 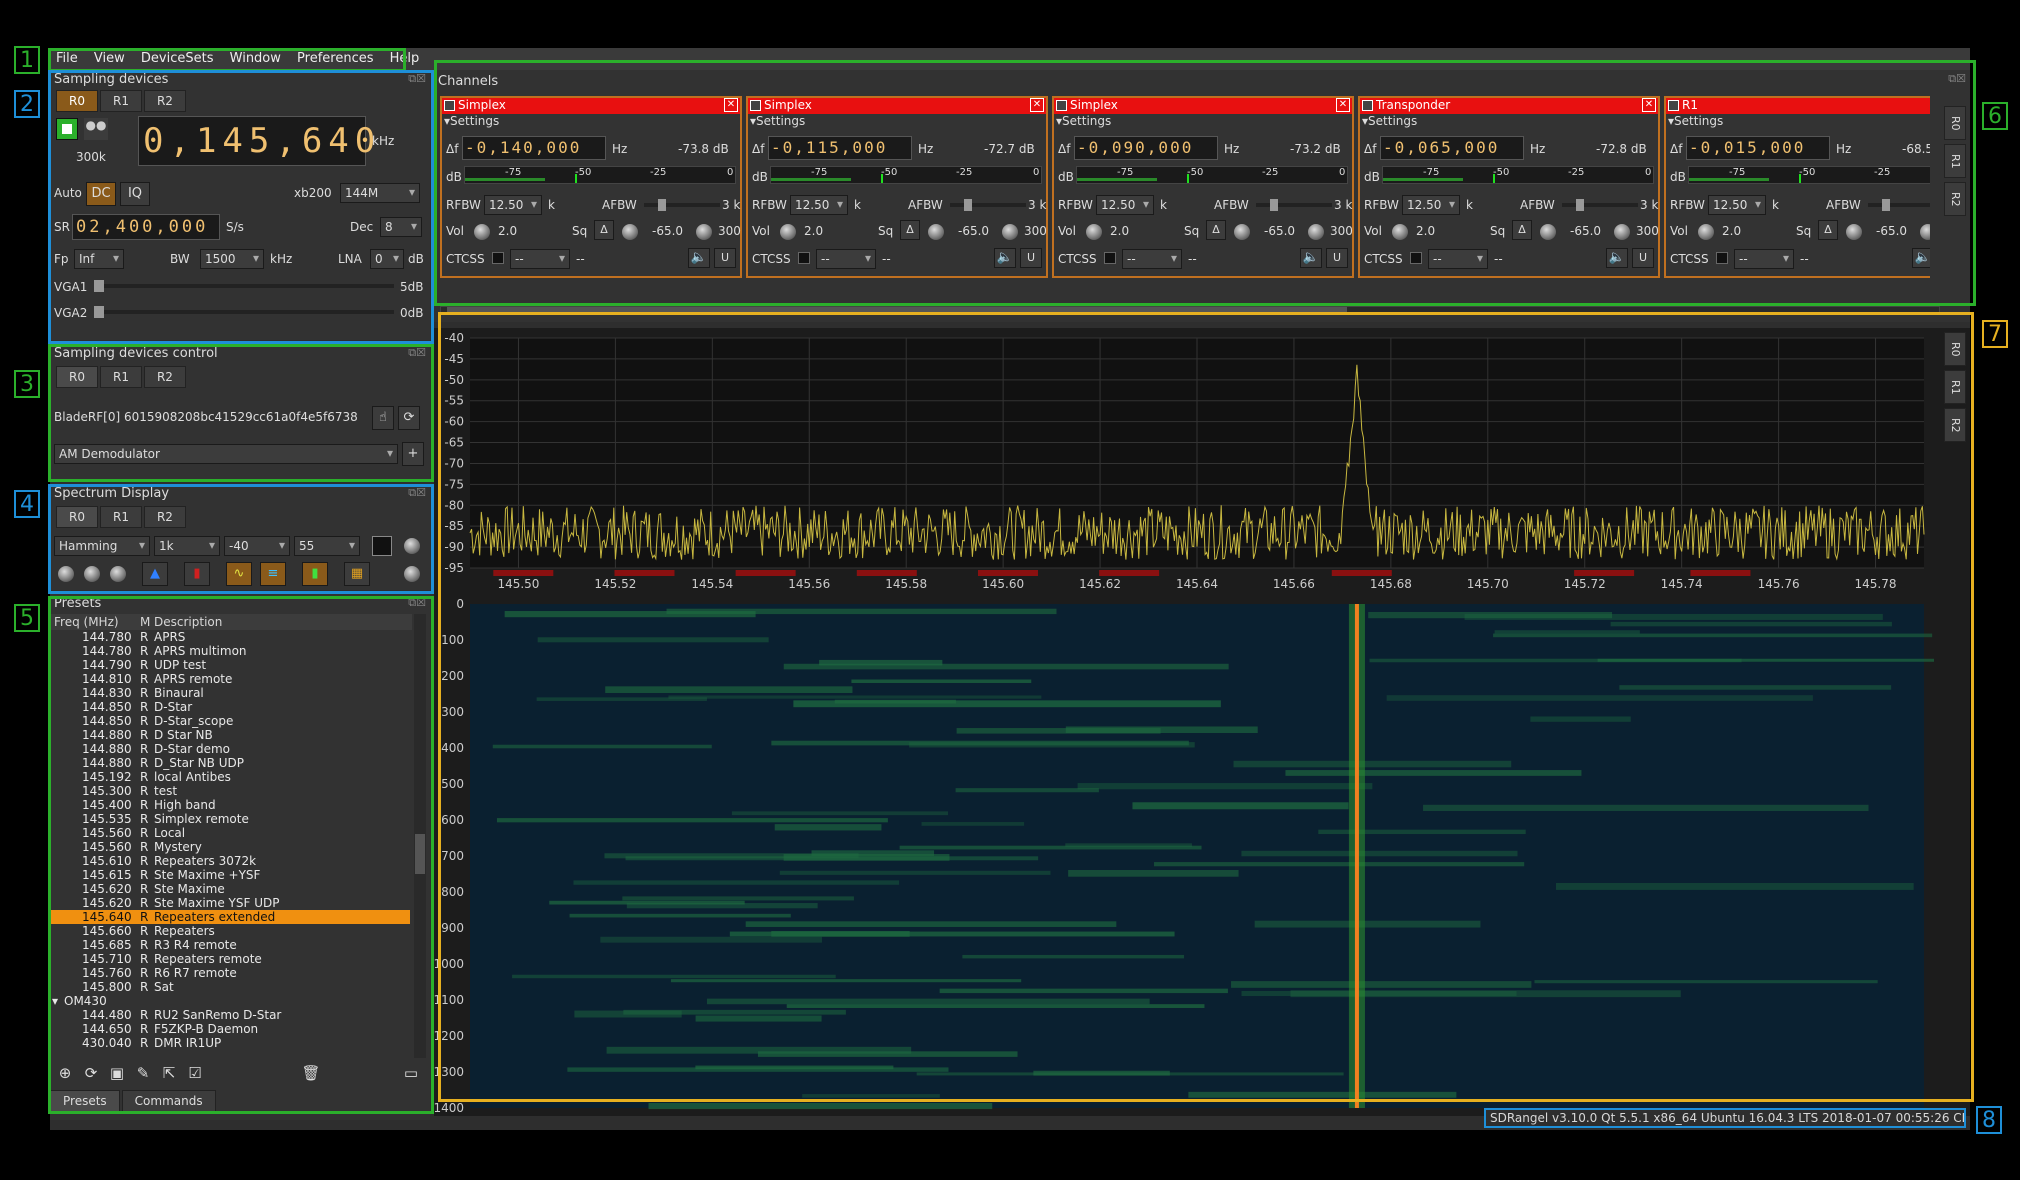 I want to click on callout-7: 7, so click(x=1995, y=334).